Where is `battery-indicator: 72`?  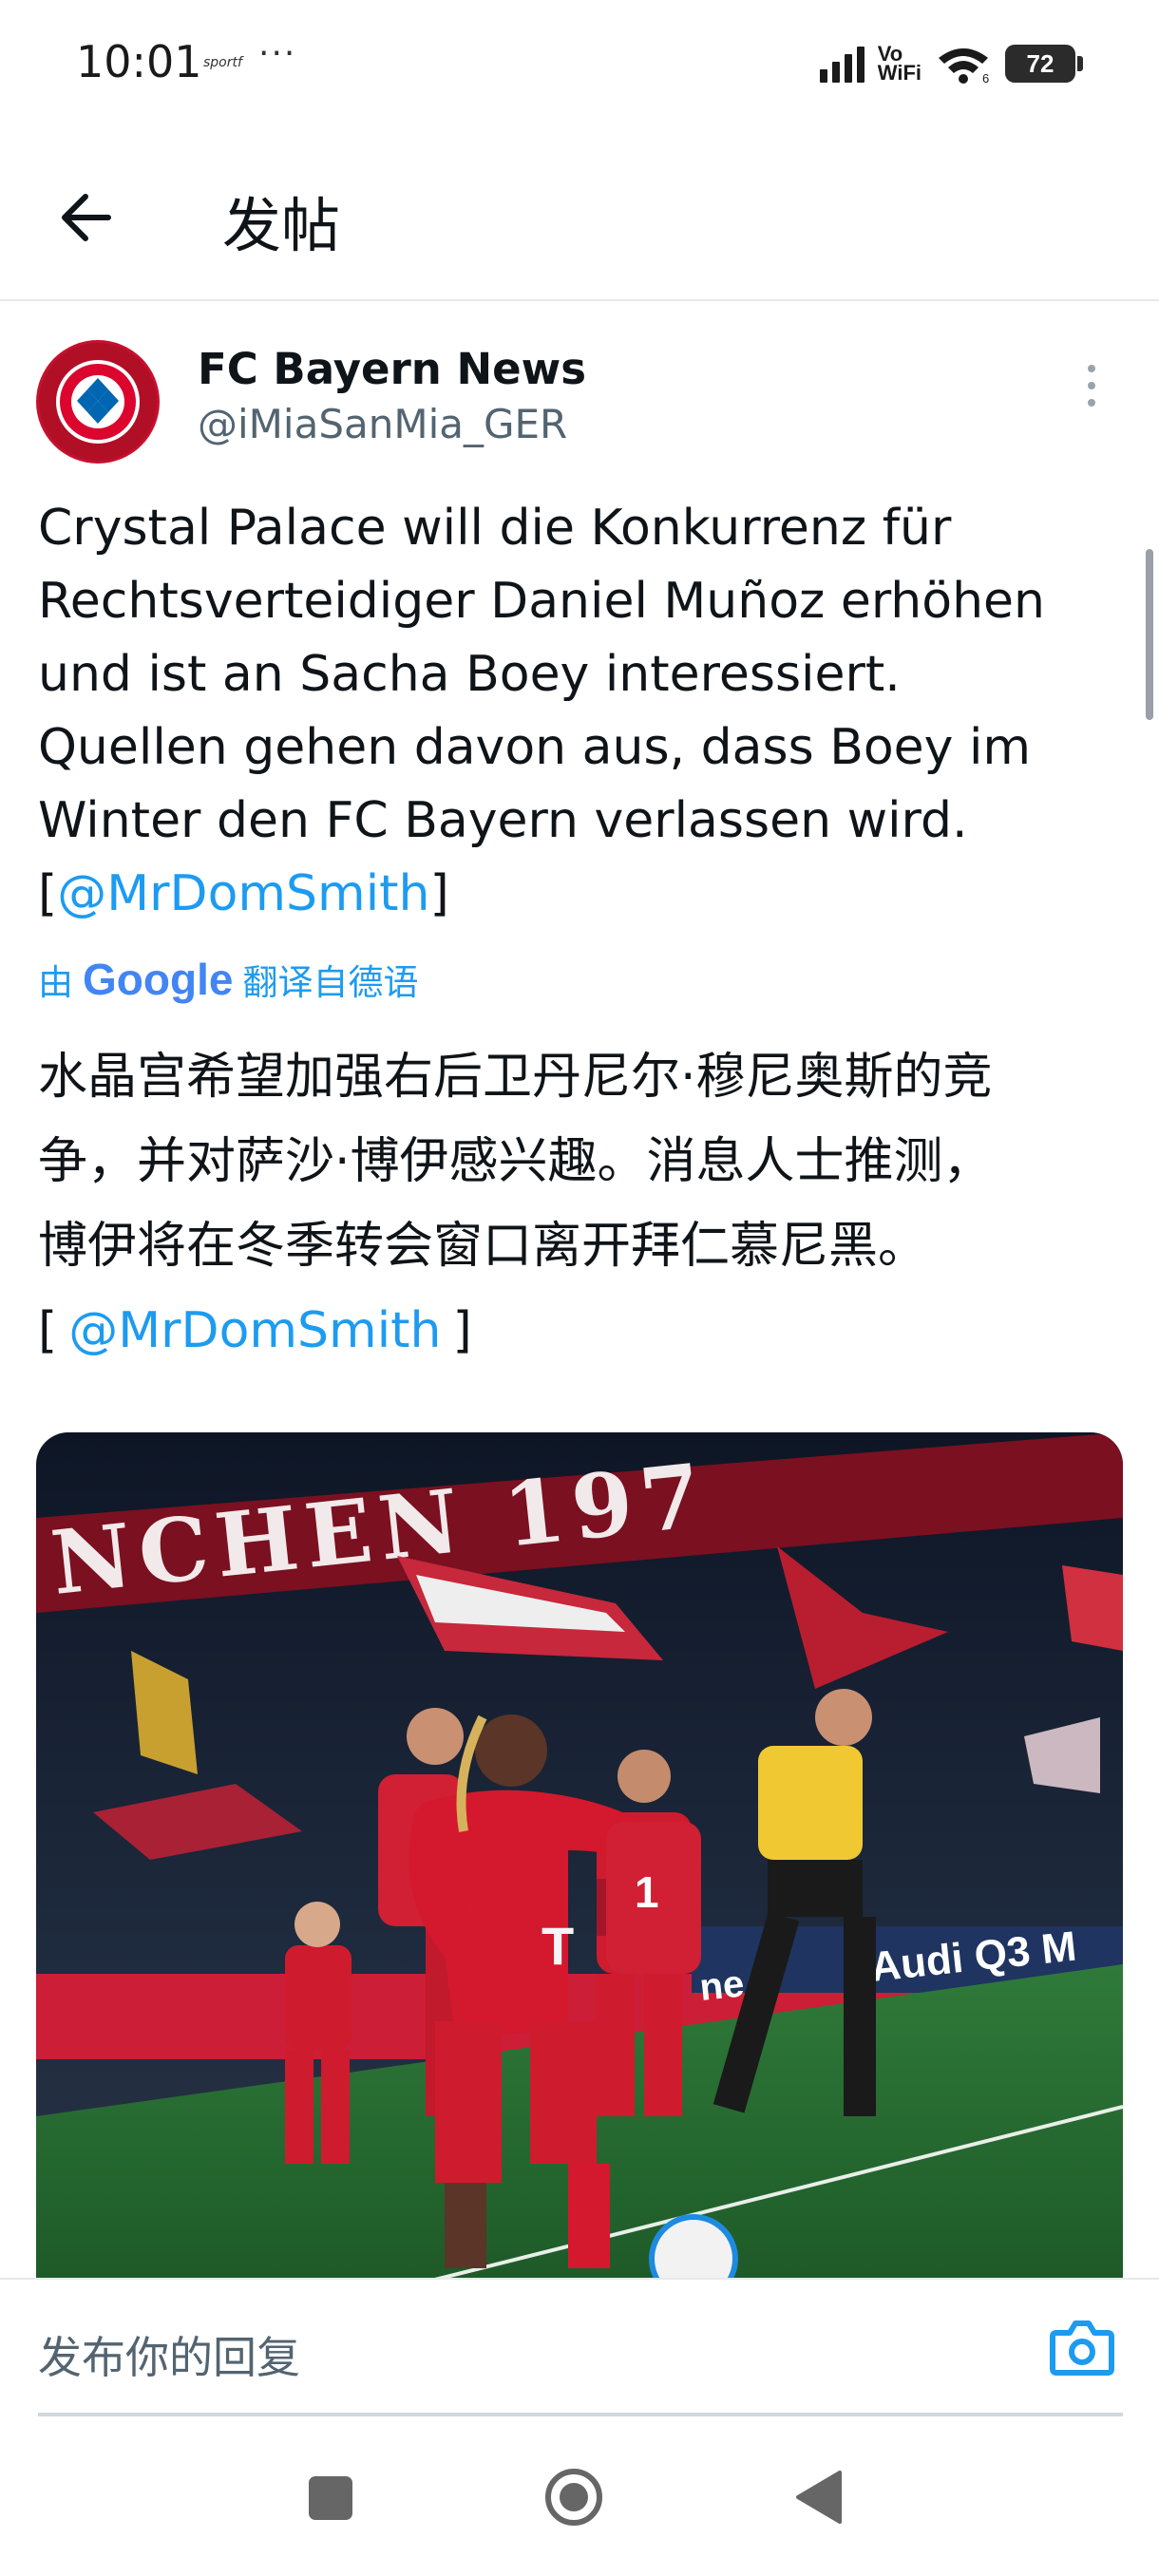 battery-indicator: 72 is located at coordinates (1044, 64).